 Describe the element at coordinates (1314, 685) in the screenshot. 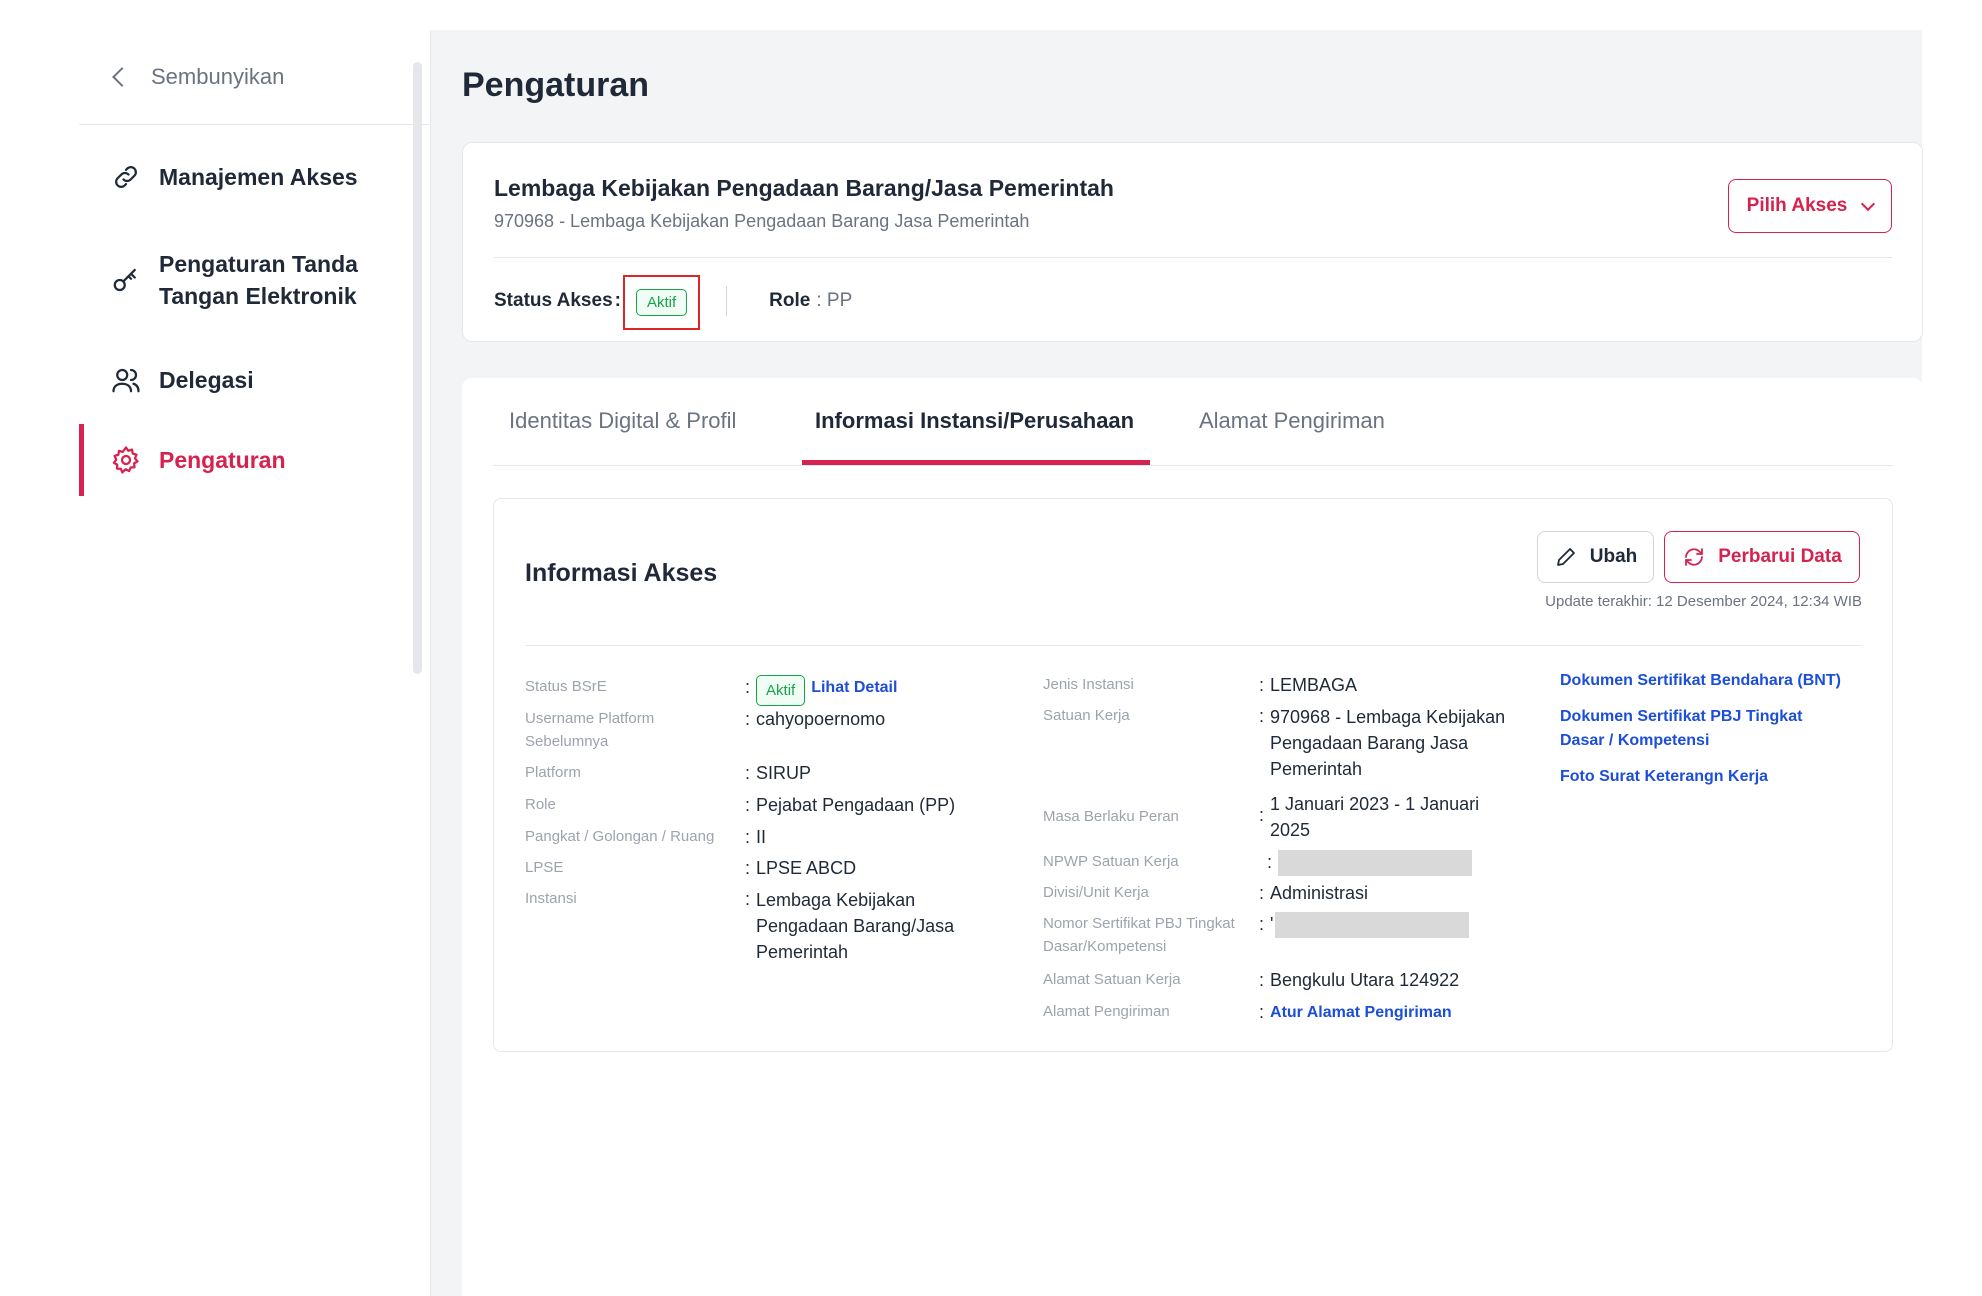

I see `field-value: LEMBAGA` at that location.